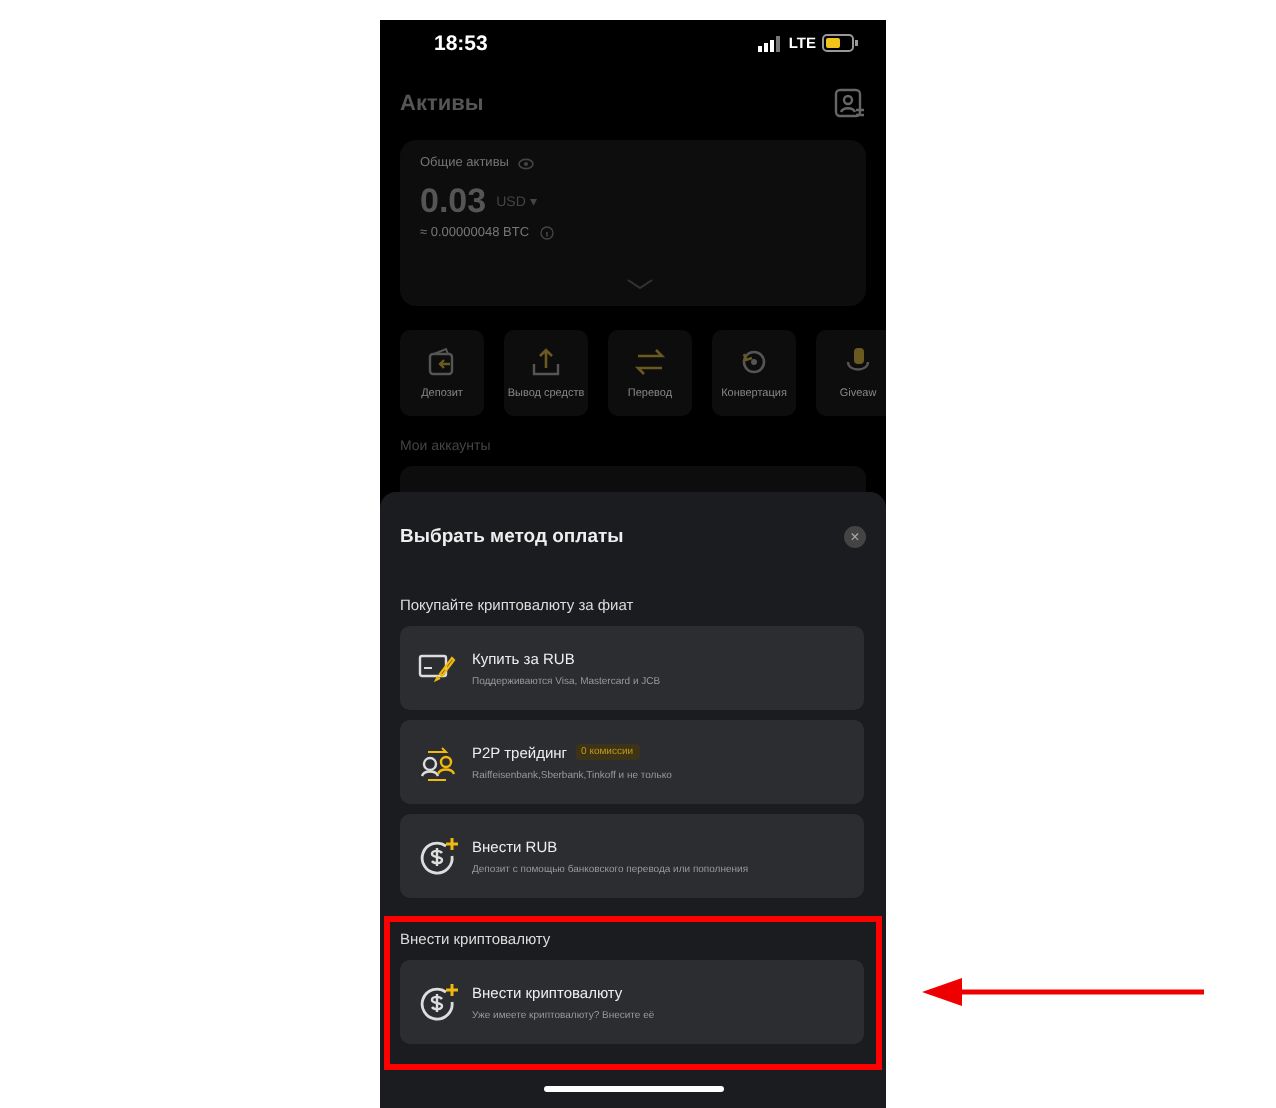 The height and width of the screenshot is (1108, 1276). I want to click on page-title: Активы, so click(442, 103).